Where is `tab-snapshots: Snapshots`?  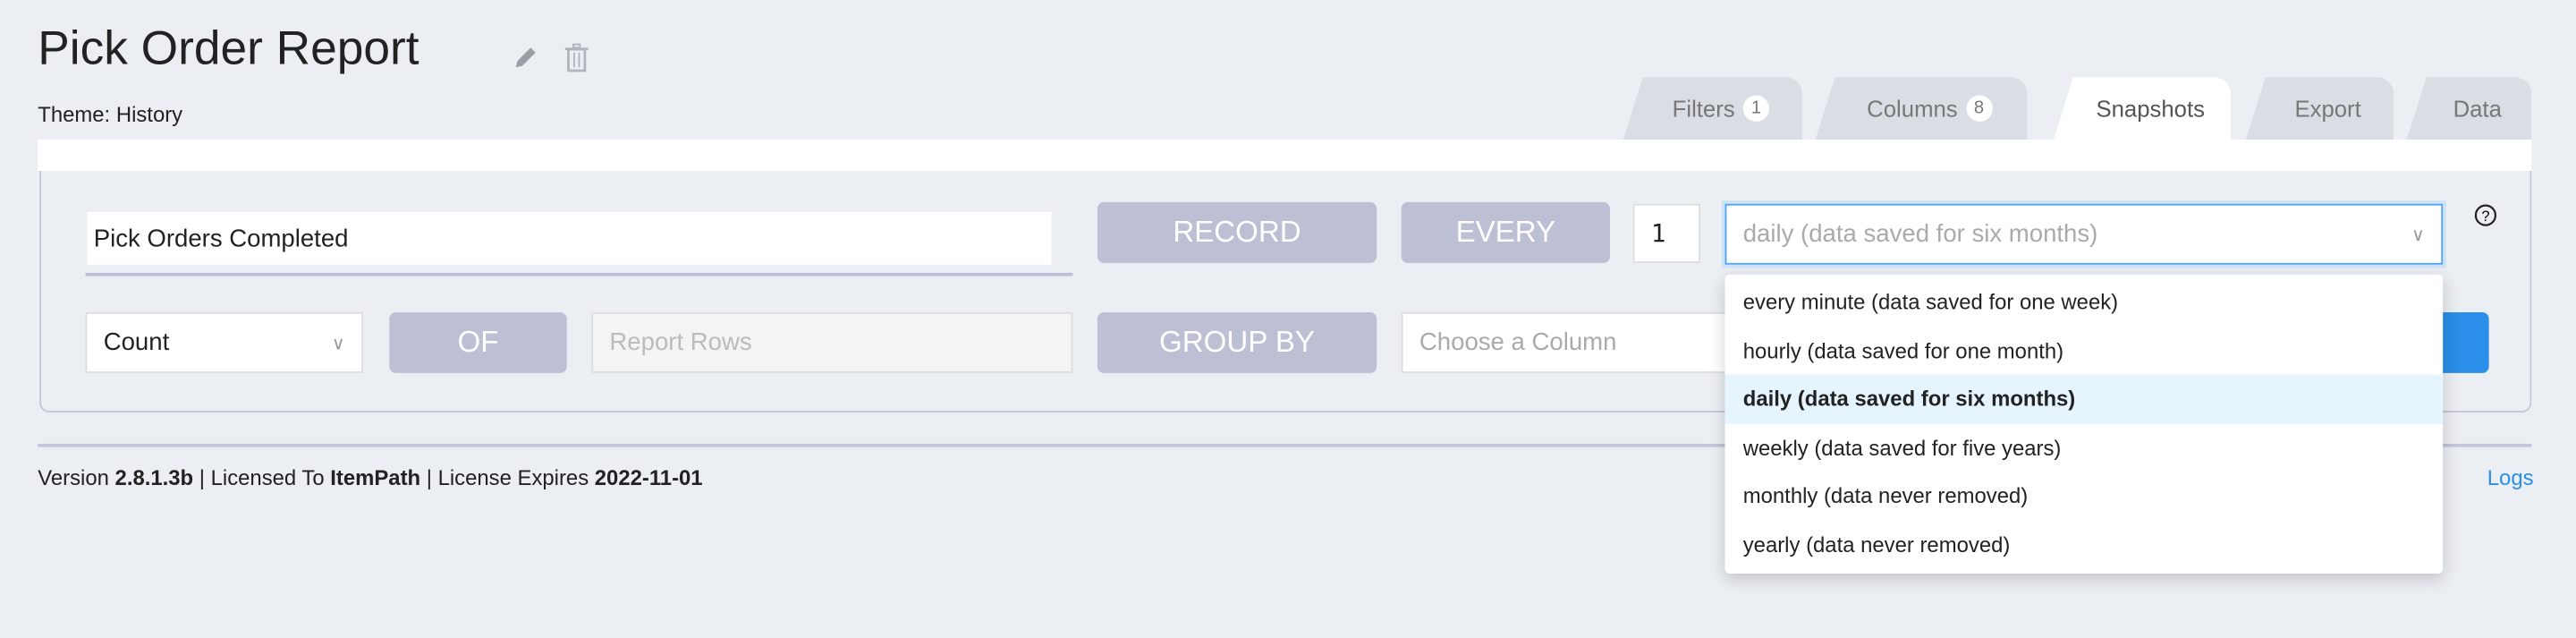
tab-snapshots: Snapshots is located at coordinates (2142, 108).